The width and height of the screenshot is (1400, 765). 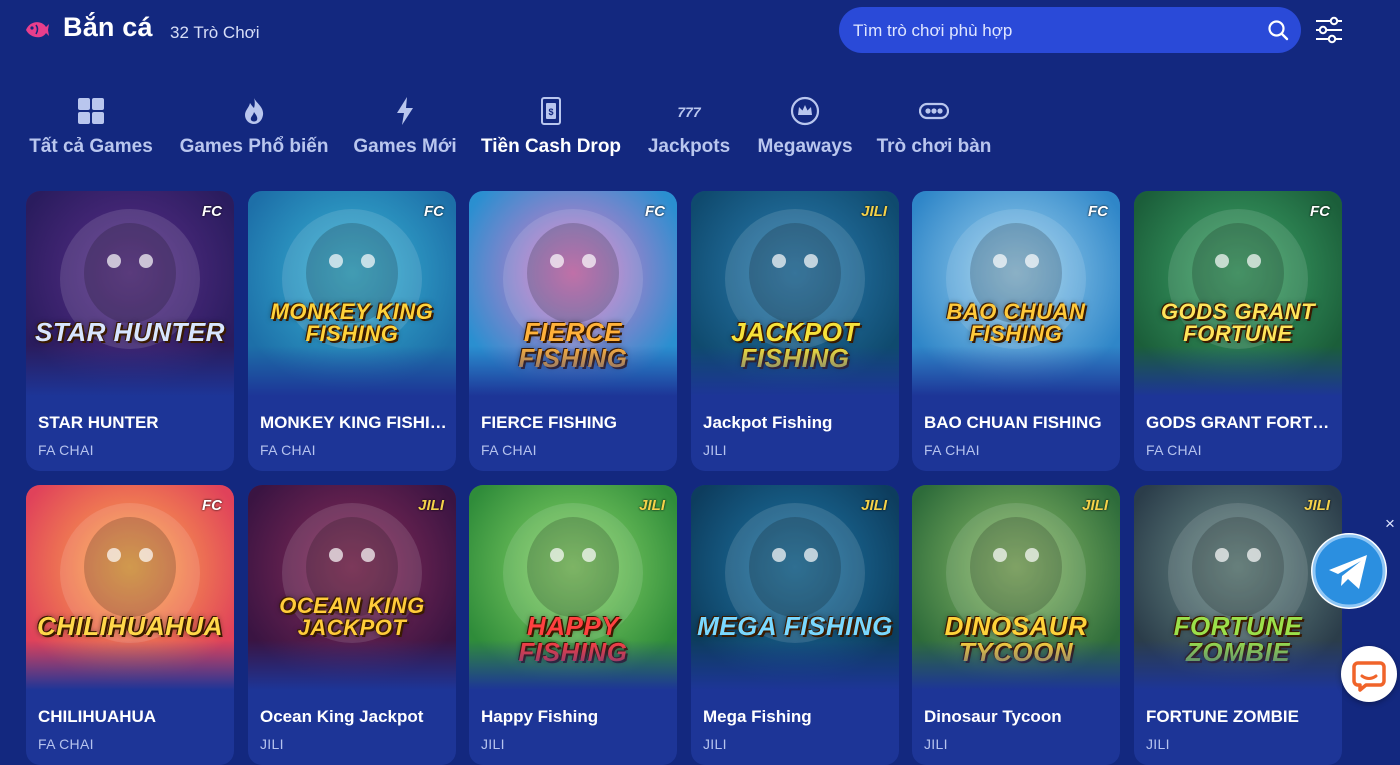 I want to click on game-logo-text: MONKEY KING FISHING, so click(x=352, y=322).